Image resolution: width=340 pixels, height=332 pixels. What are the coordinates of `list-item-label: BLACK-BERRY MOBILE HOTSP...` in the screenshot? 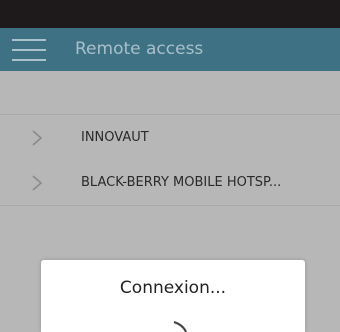 It's located at (181, 182).